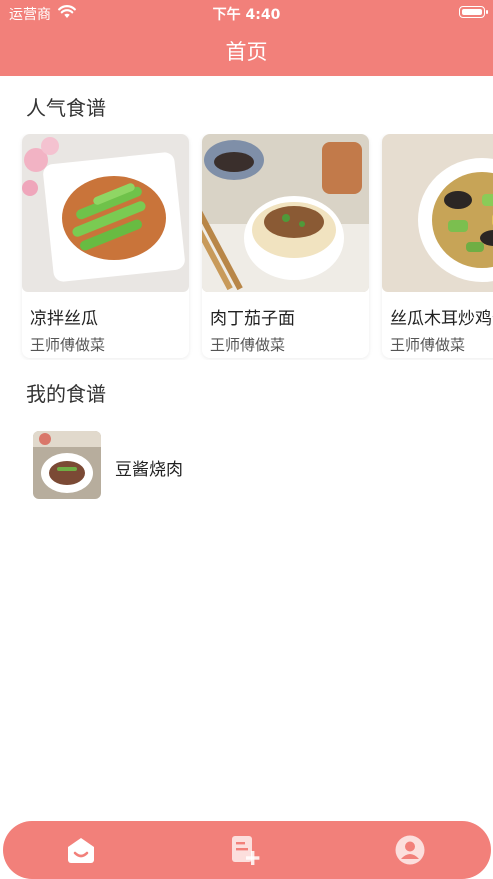 This screenshot has width=493, height=879. What do you see at coordinates (246, 52) in the screenshot?
I see `page-title: 首页` at bounding box center [246, 52].